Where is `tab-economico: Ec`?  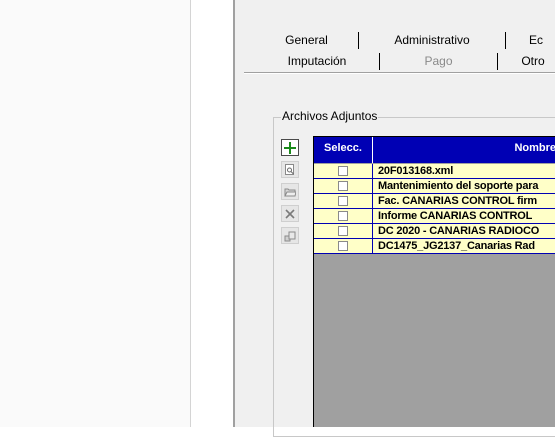
tab-economico: Ec is located at coordinates (530, 40).